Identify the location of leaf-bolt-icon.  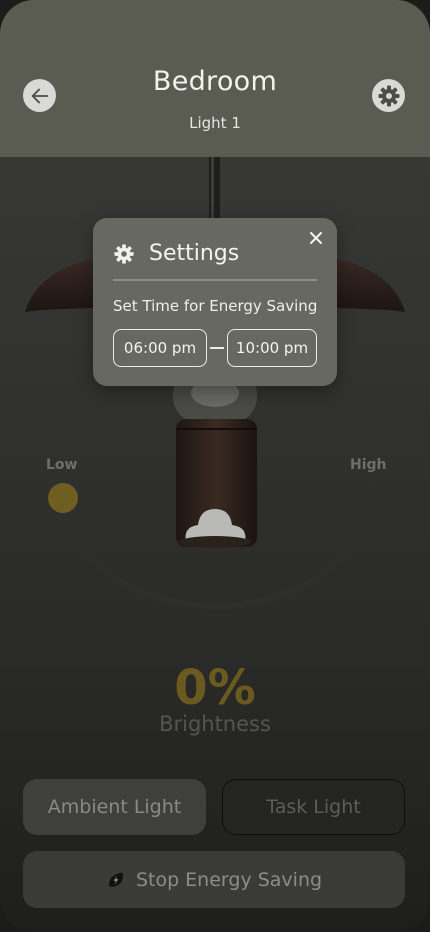
(116, 879).